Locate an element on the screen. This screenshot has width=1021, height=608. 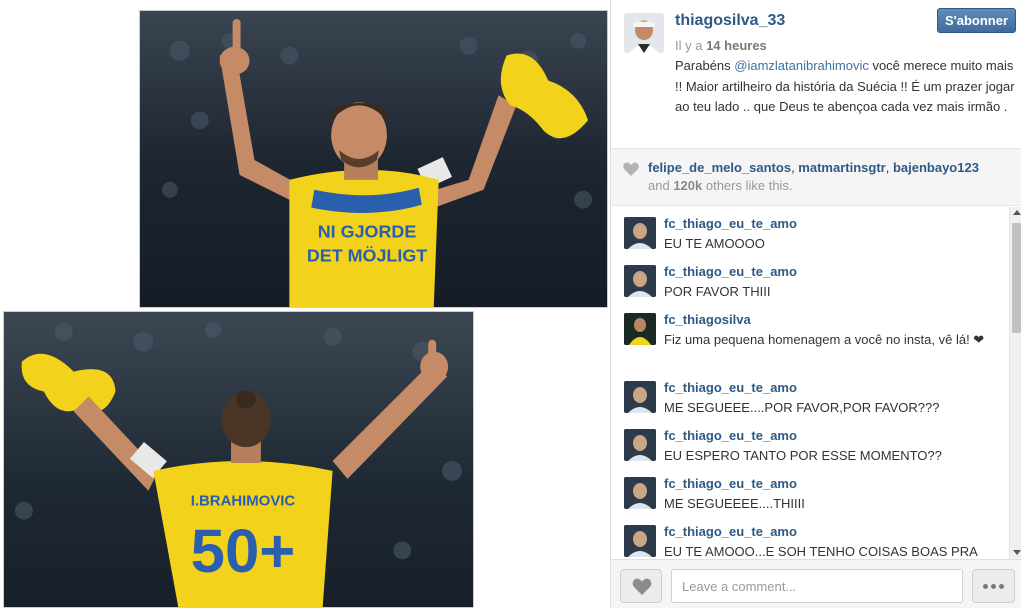
comment-username: fc_thiagosilva is located at coordinates (707, 319).